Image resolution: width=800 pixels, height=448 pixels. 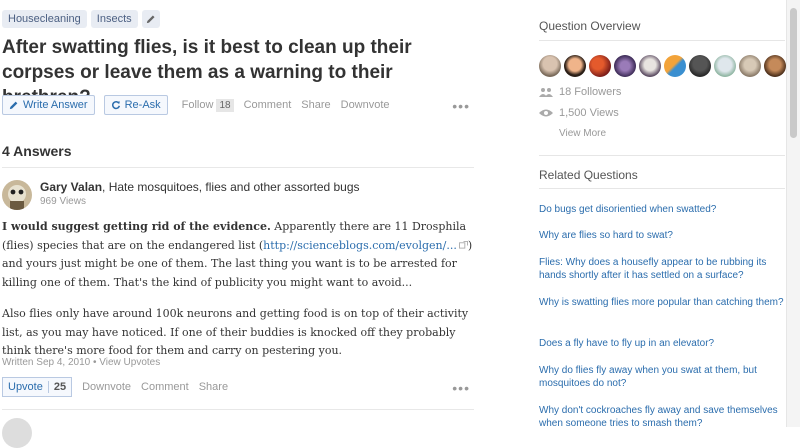 I want to click on related-heading: Related Questions, so click(x=588, y=175).